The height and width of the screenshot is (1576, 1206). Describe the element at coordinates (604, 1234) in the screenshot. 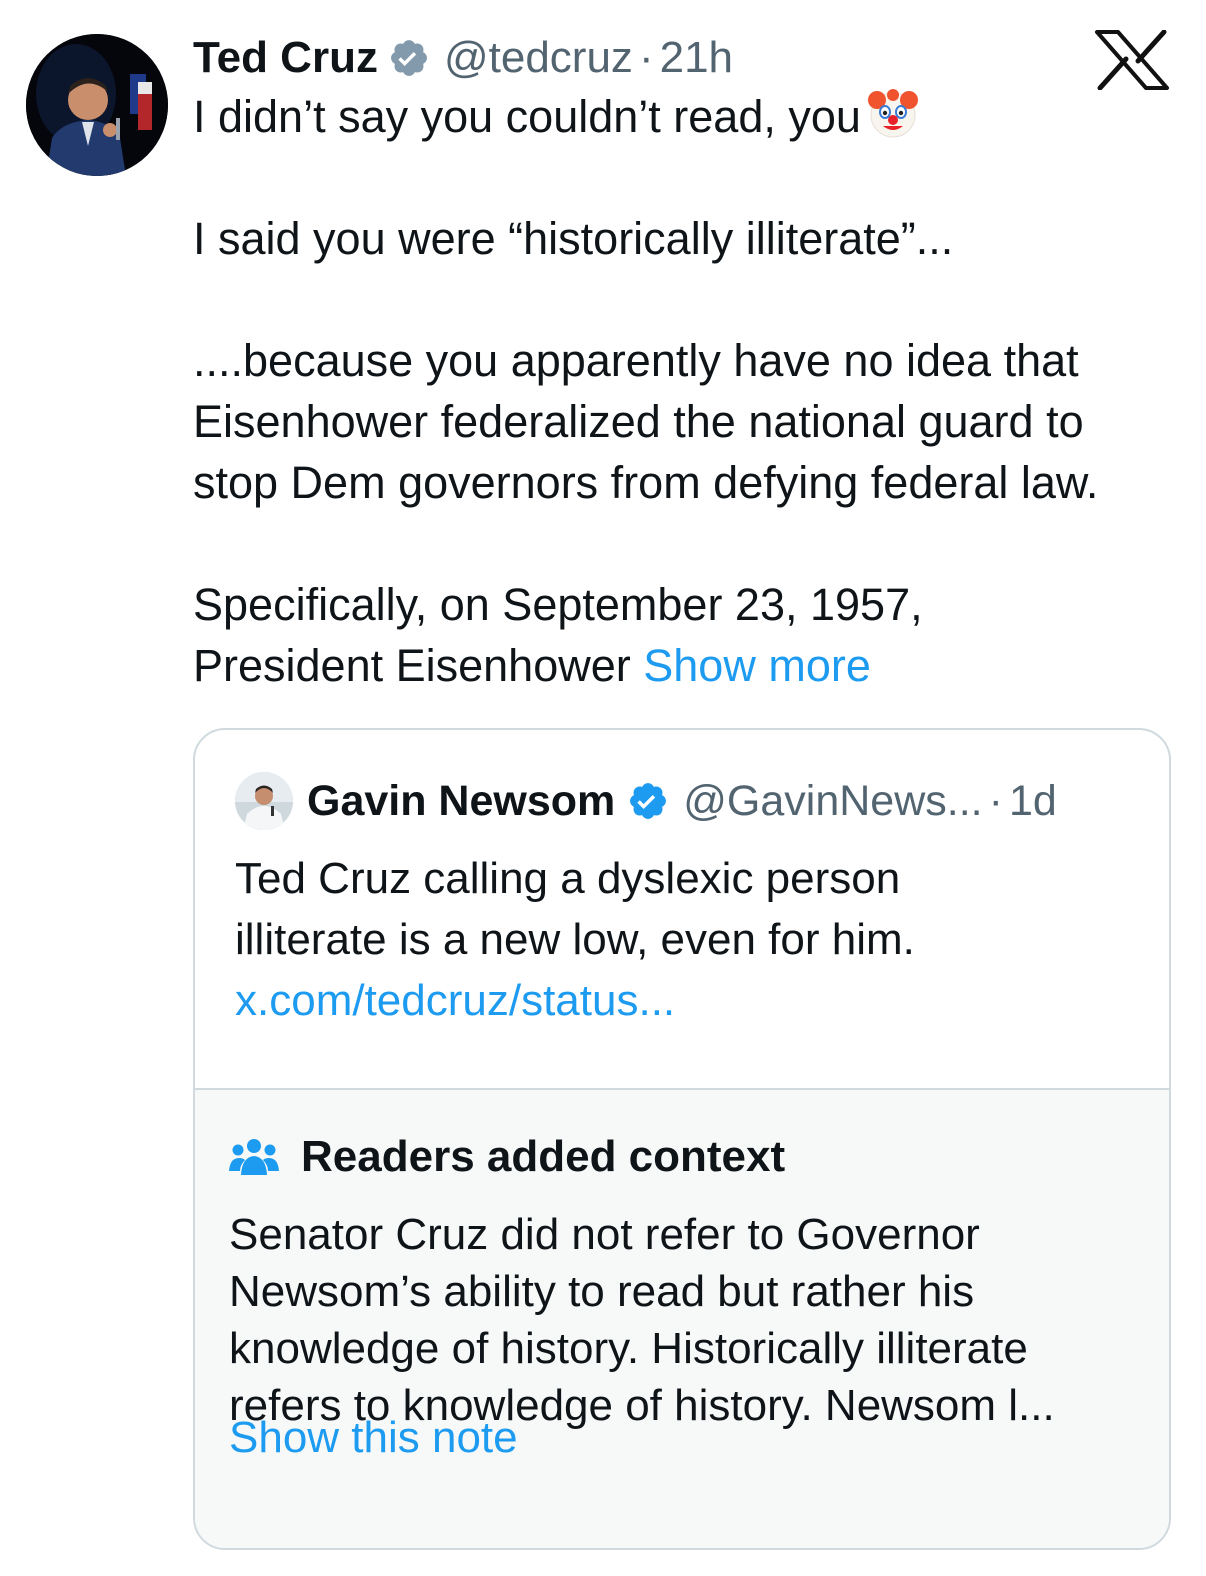

I see `community-note-line: Senator Cruz did not refer to Governor` at that location.